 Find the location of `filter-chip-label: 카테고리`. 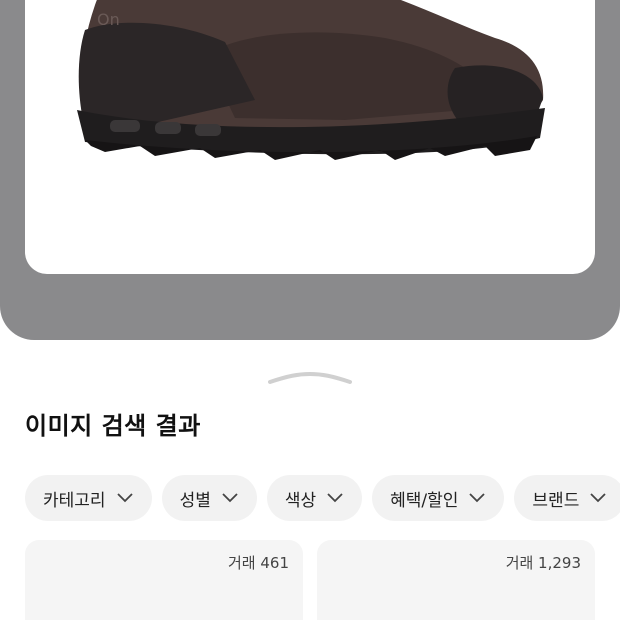

filter-chip-label: 카테고리 is located at coordinates (74, 500).